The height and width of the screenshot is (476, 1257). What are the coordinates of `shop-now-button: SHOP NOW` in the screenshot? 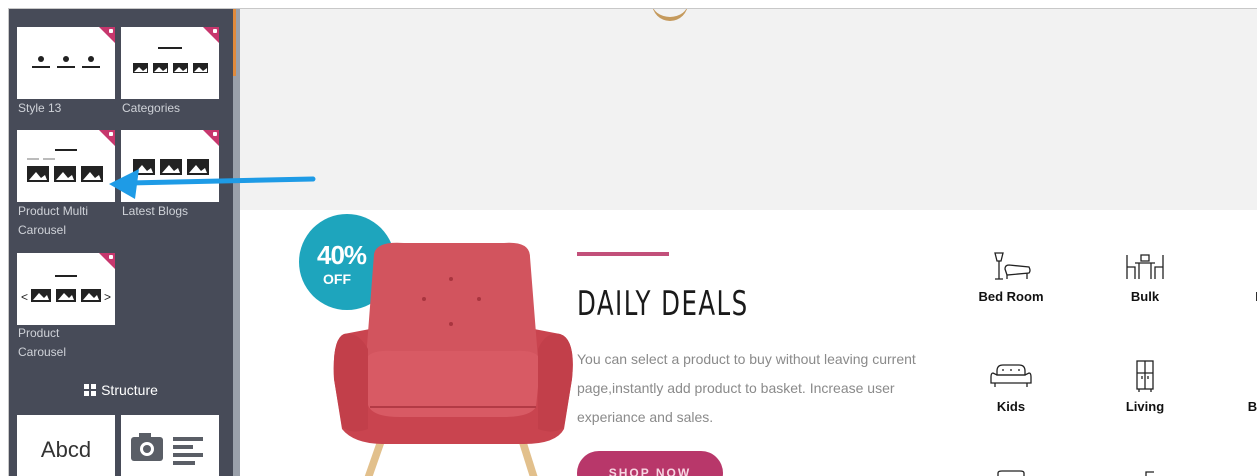 It's located at (650, 463).